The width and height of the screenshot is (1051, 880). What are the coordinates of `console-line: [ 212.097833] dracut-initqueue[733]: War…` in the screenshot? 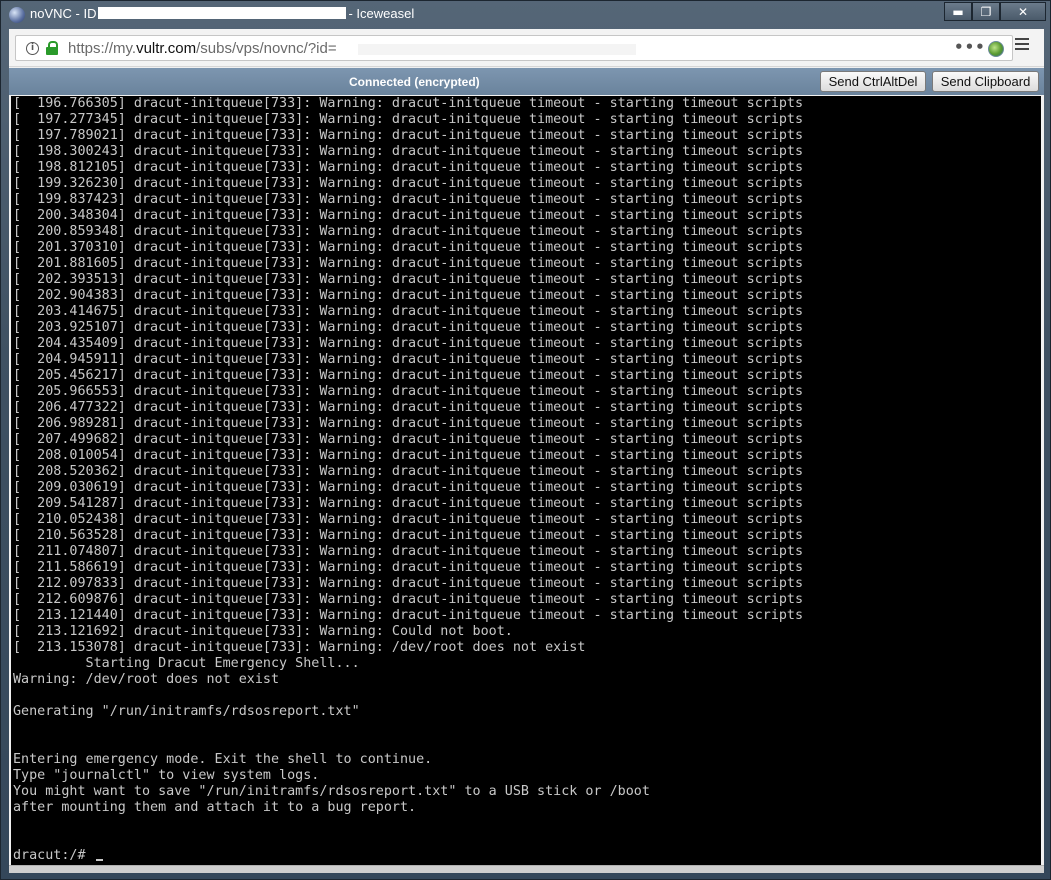 It's located at (408, 583).